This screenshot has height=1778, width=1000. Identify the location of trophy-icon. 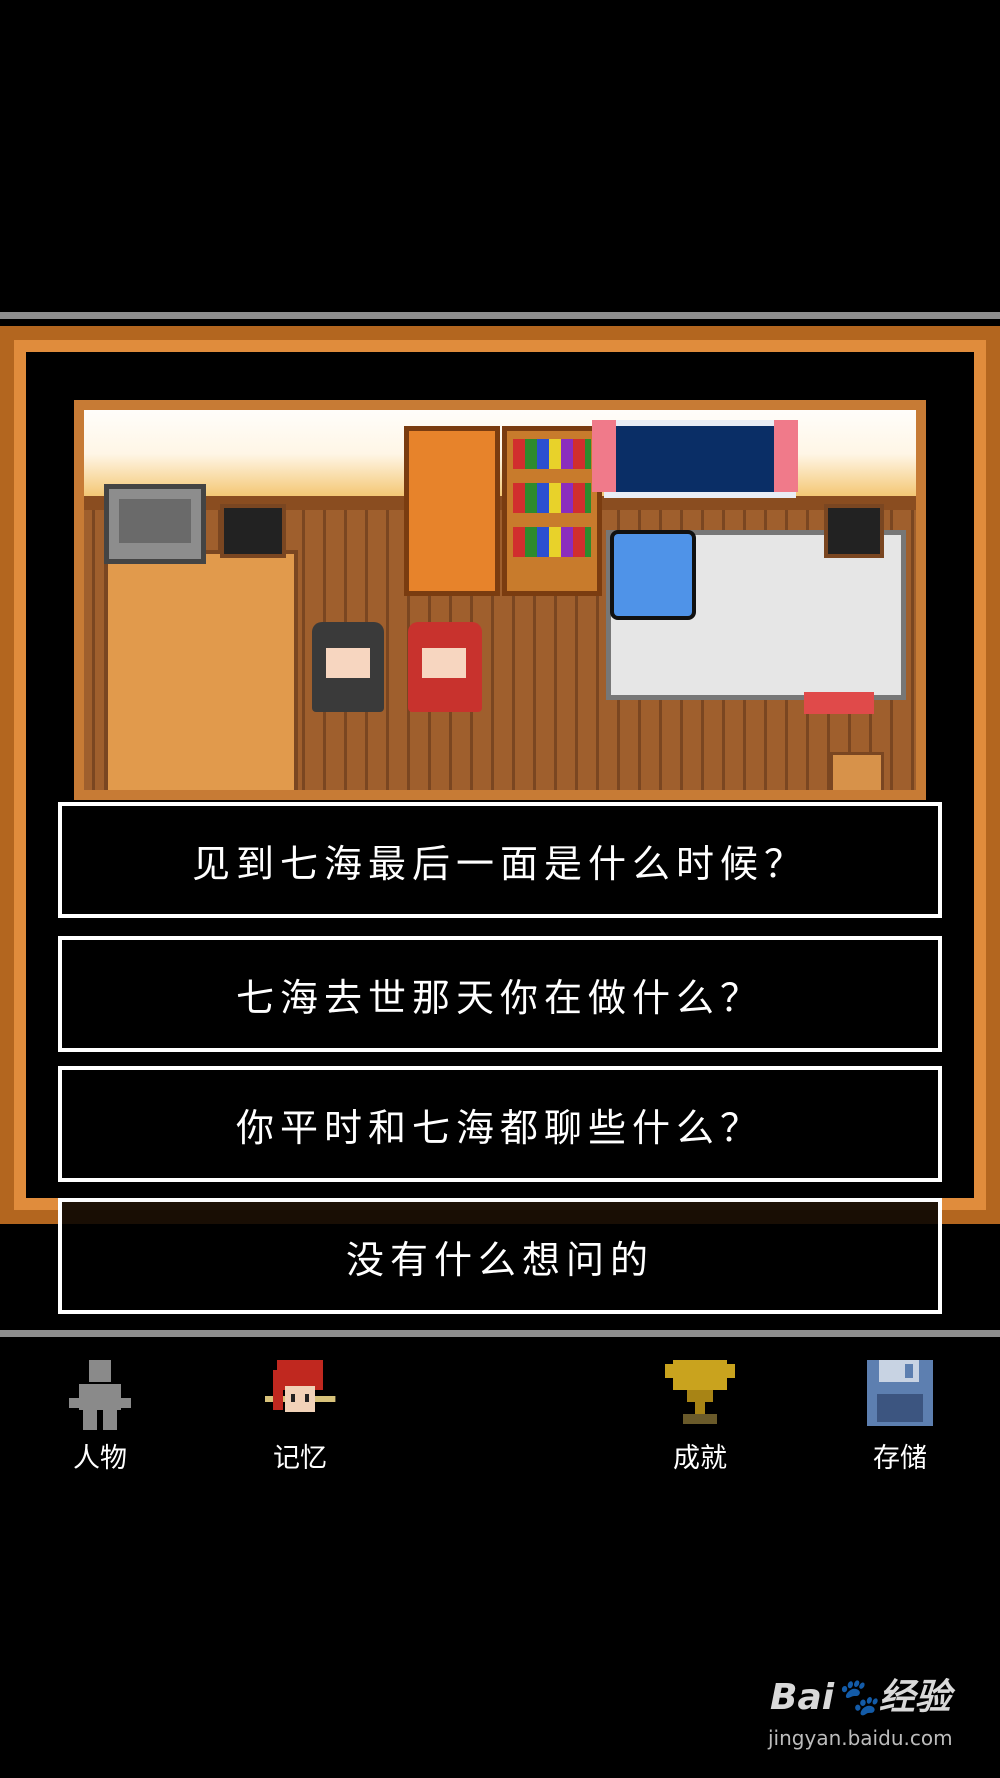
(700, 1392).